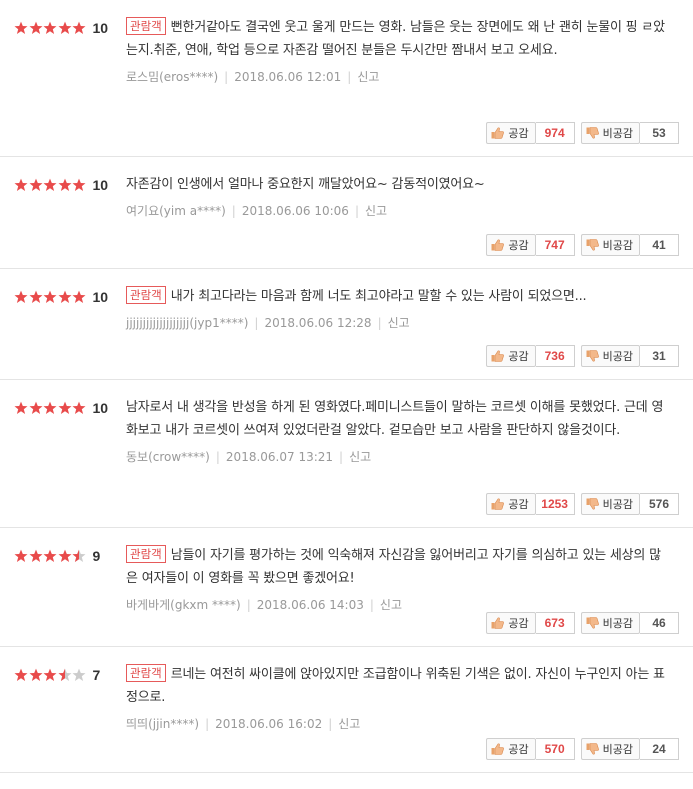 The width and height of the screenshot is (693, 789). I want to click on review-rating: 7, so click(57, 675).